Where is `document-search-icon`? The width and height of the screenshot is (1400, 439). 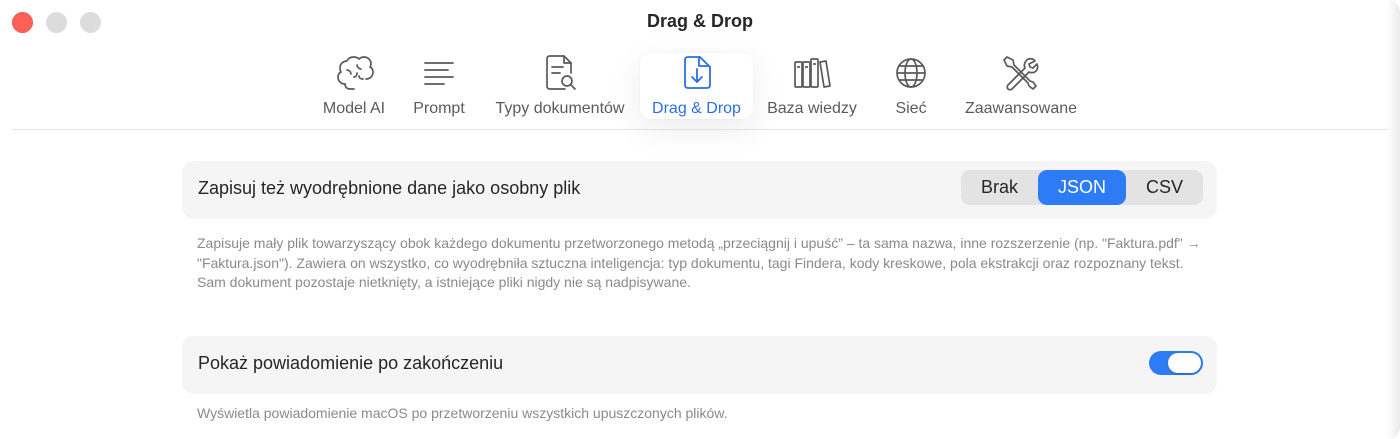 document-search-icon is located at coordinates (560, 73).